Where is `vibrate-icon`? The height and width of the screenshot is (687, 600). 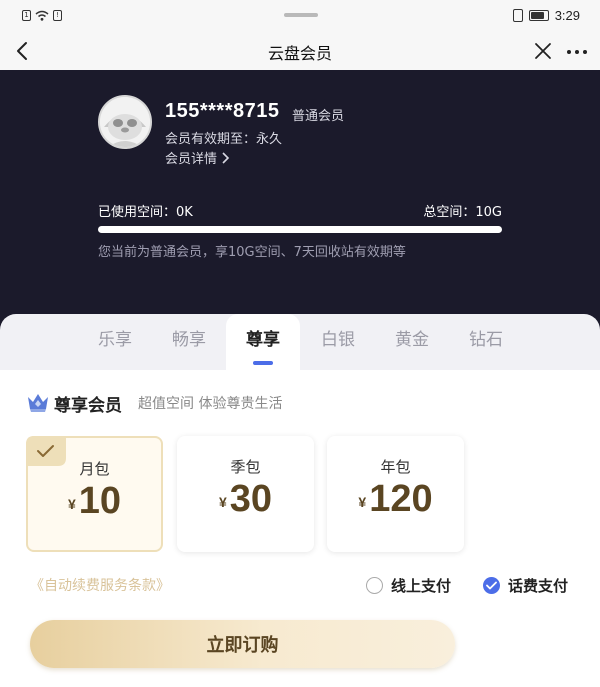
vibrate-icon is located at coordinates (517, 15).